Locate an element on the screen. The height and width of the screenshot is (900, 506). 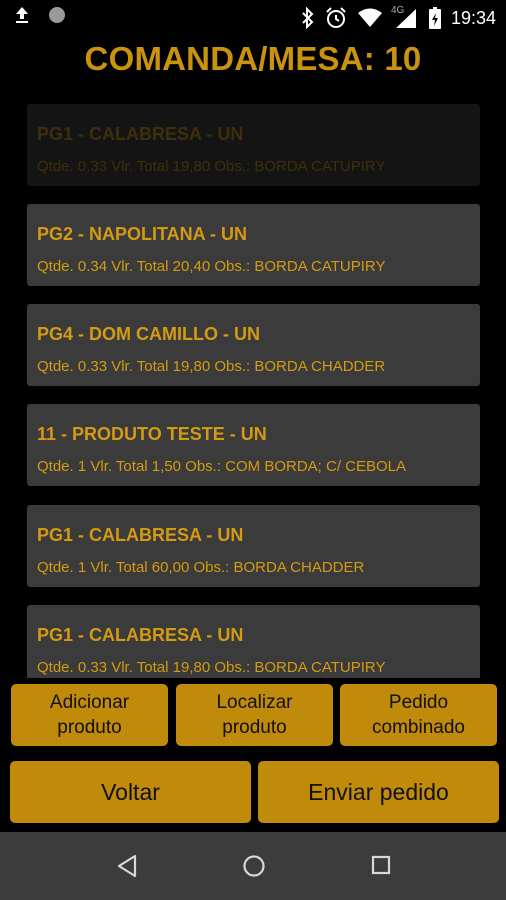
combined-order-button: Pedido combinado is located at coordinates (418, 715).